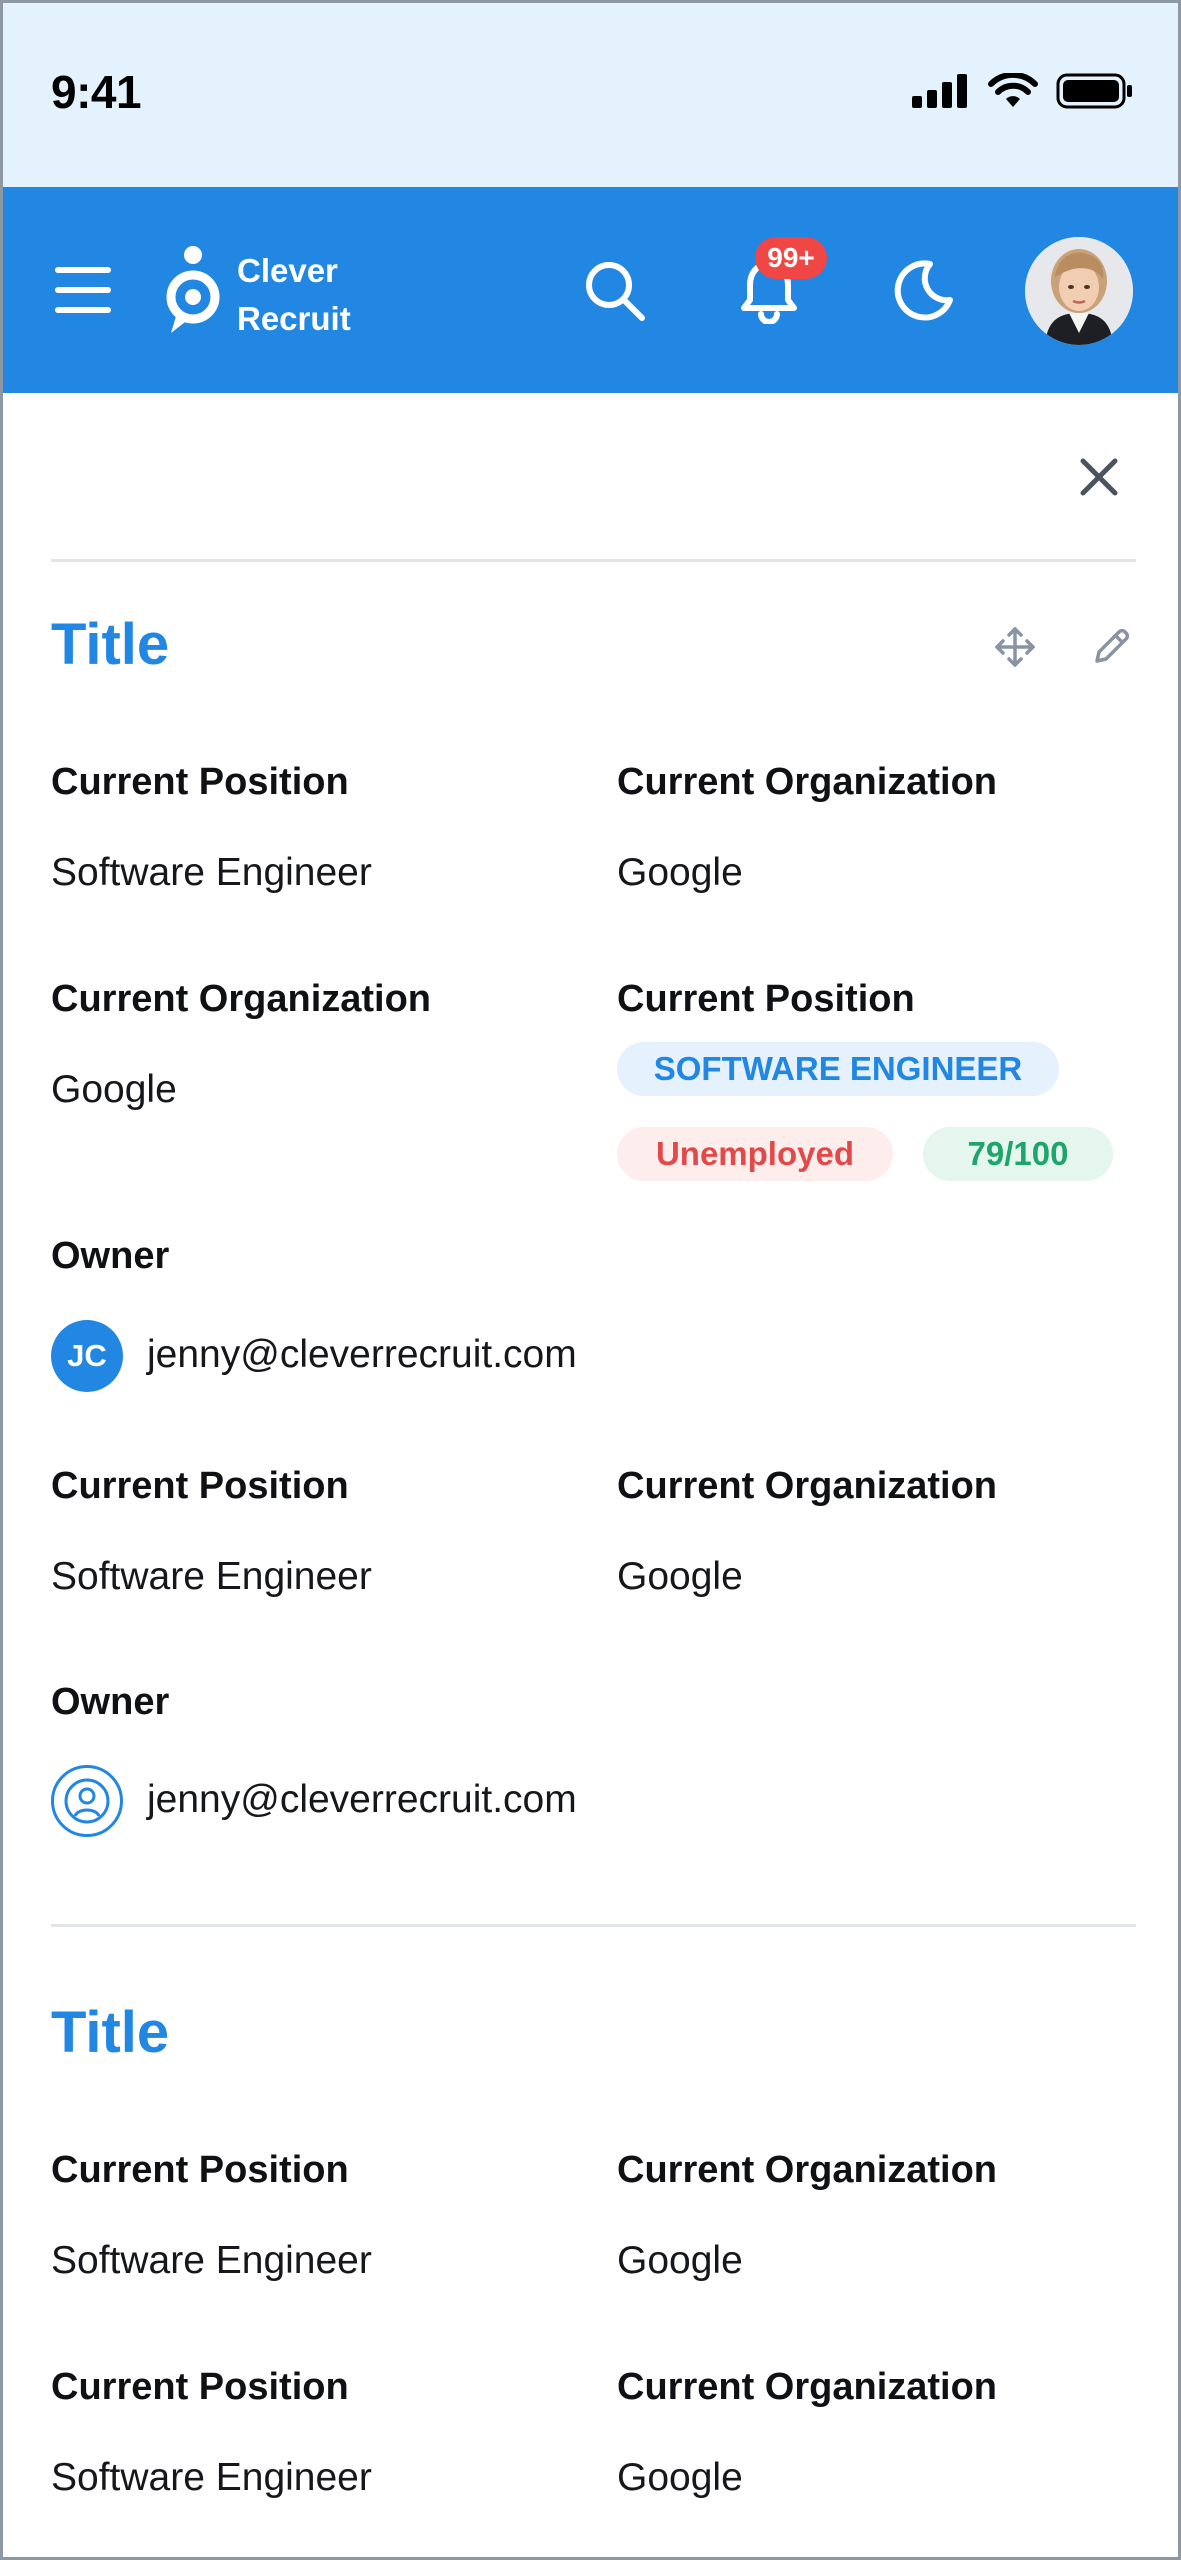  Describe the element at coordinates (791, 258) in the screenshot. I see `notification-badge: 99+` at that location.